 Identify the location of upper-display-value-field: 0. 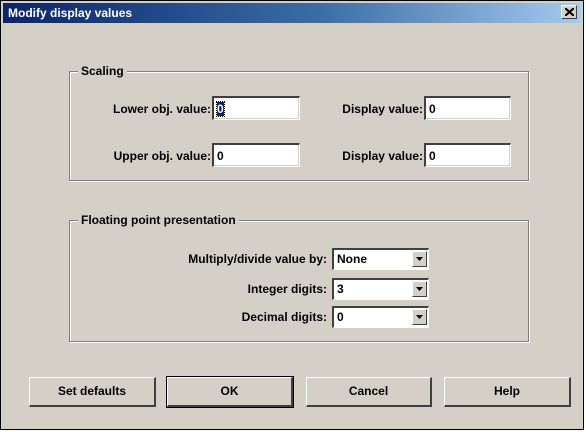
(467, 155).